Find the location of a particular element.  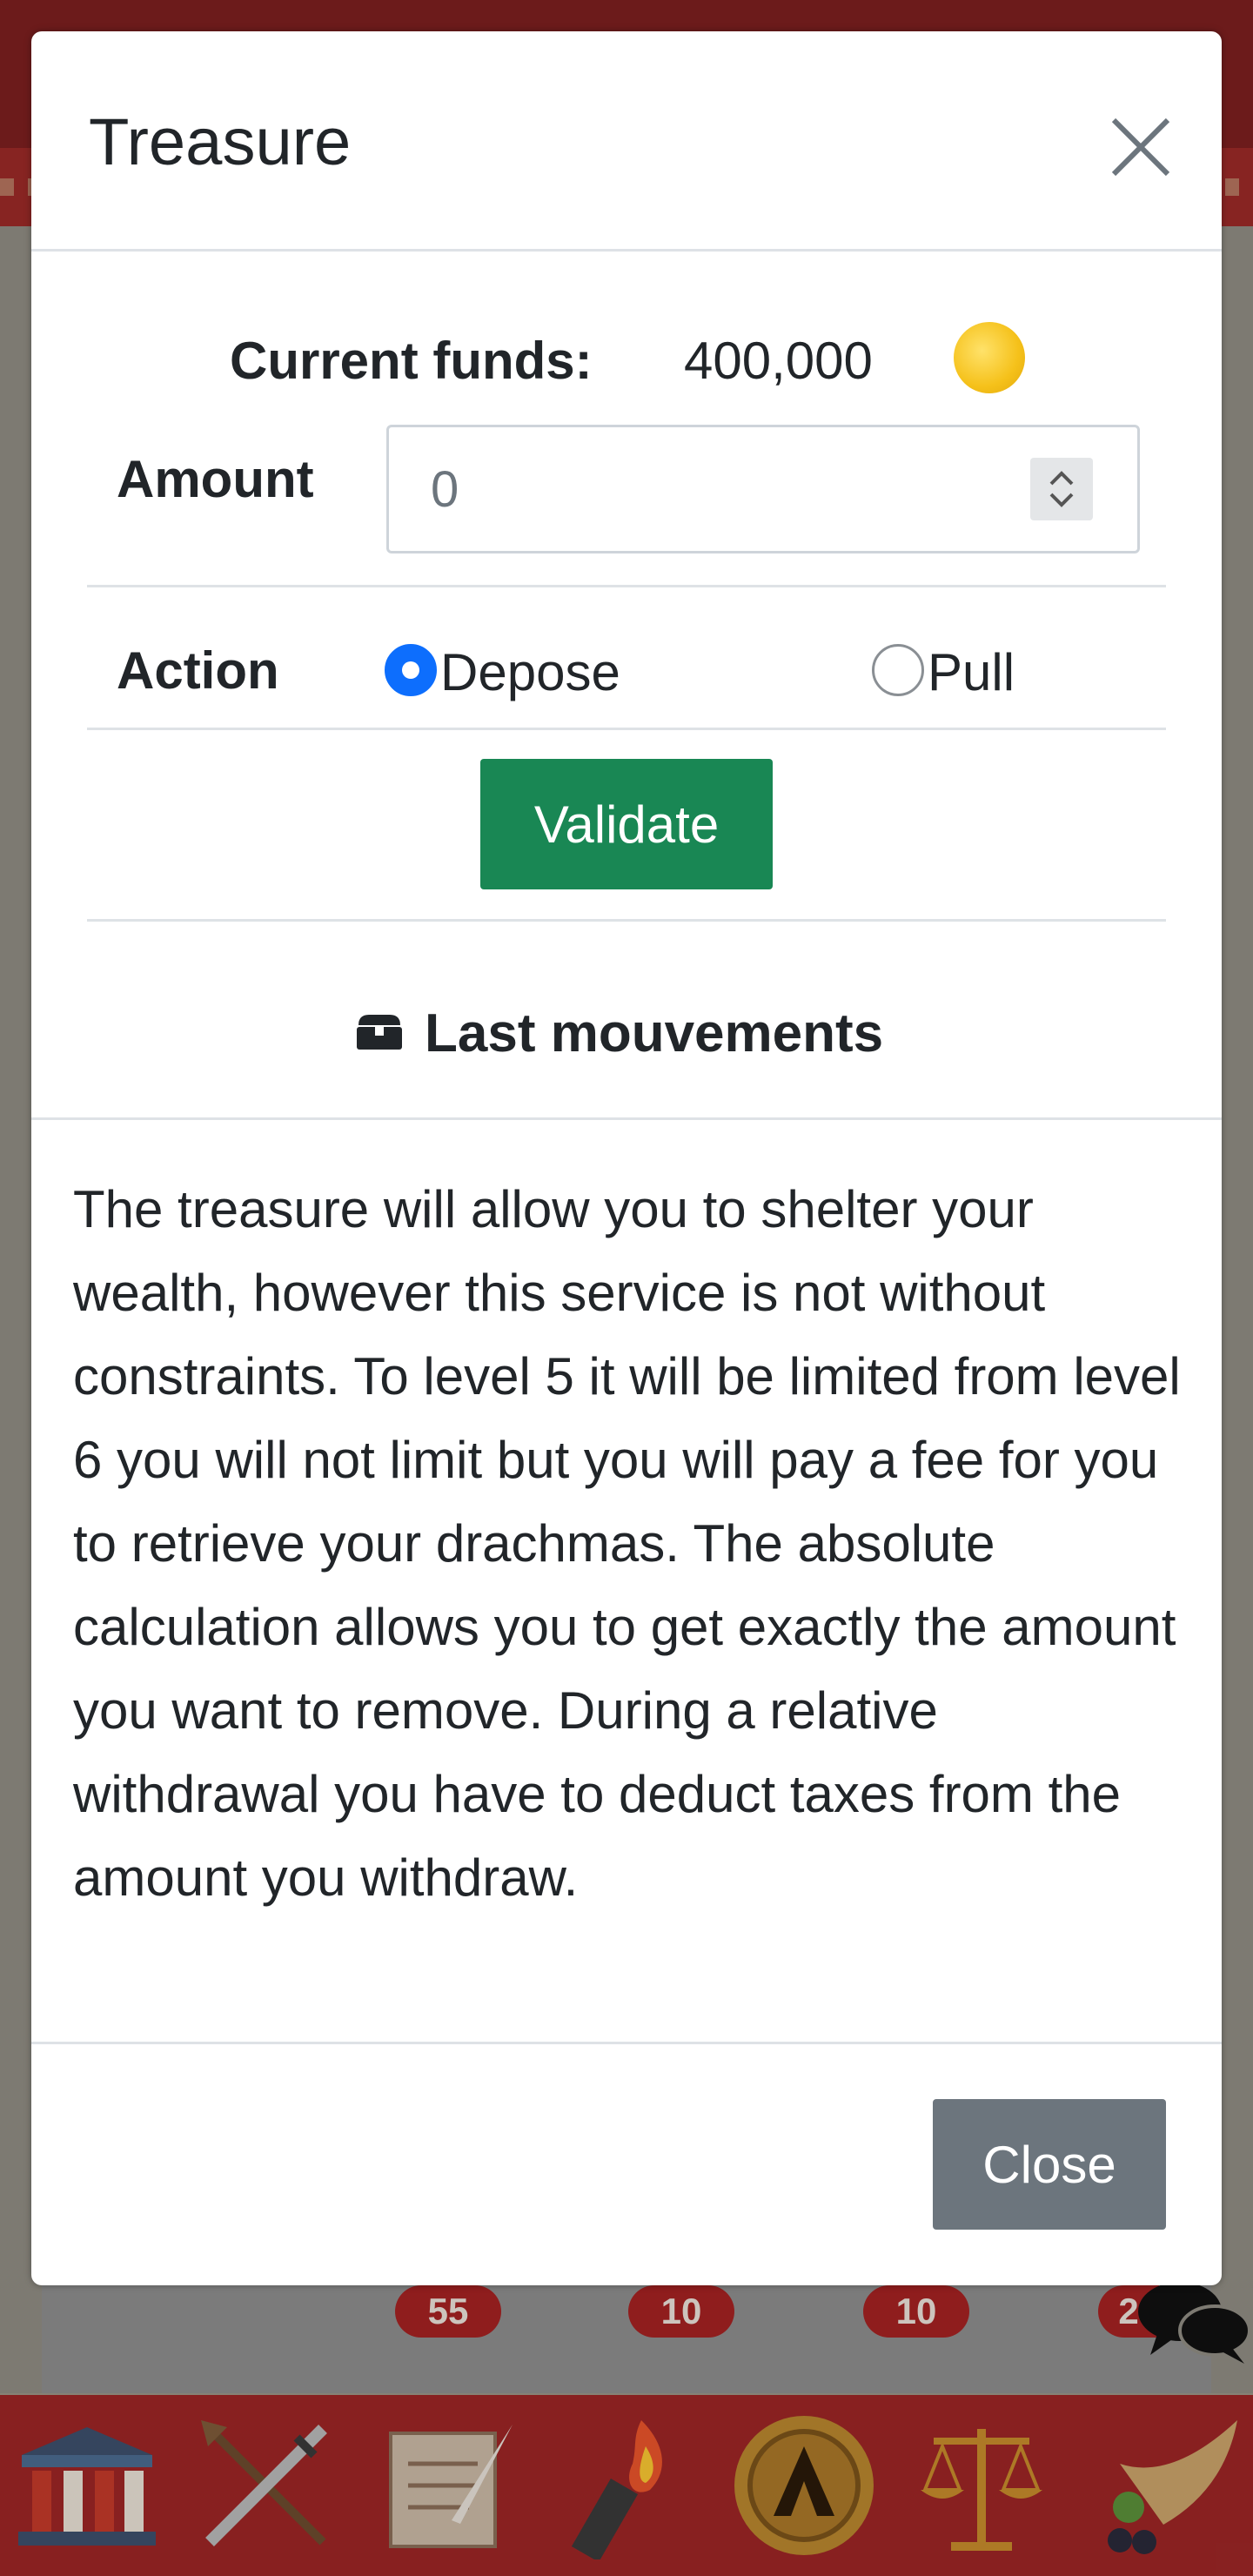

current-funds-value: 400,000 is located at coordinates (778, 361).